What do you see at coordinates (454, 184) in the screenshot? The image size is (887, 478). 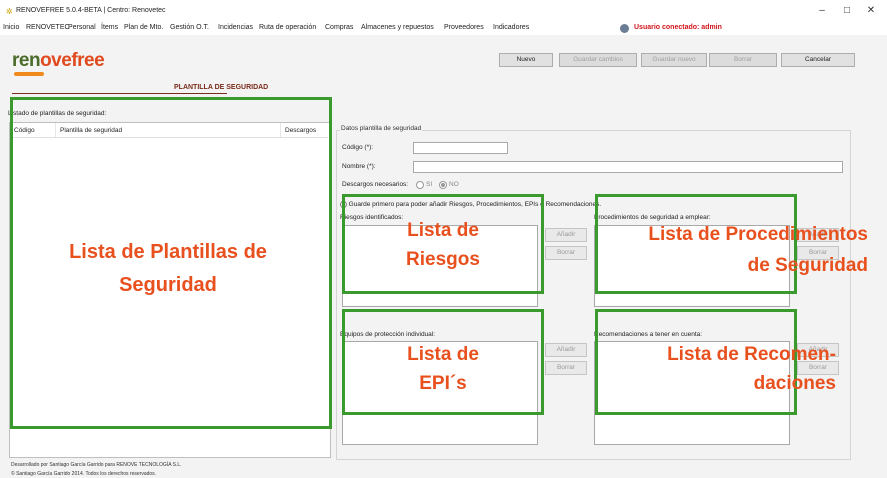 I see `no-radio-label: NO` at bounding box center [454, 184].